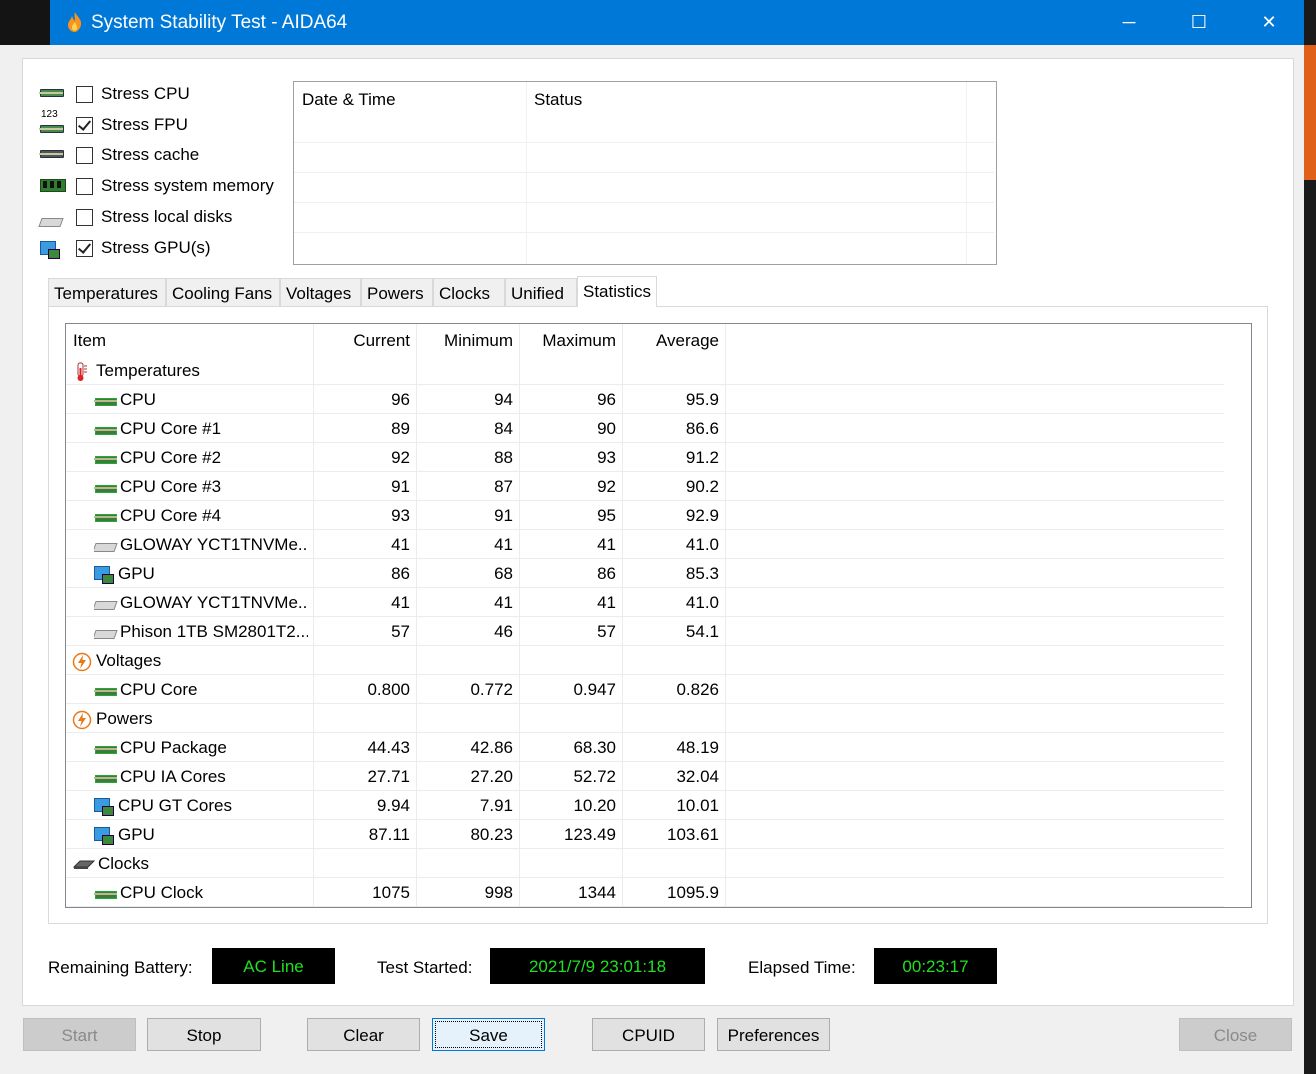 Image resolution: width=1316 pixels, height=1074 pixels. Describe the element at coordinates (503, 399) in the screenshot. I see `minimum-value: 94` at that location.